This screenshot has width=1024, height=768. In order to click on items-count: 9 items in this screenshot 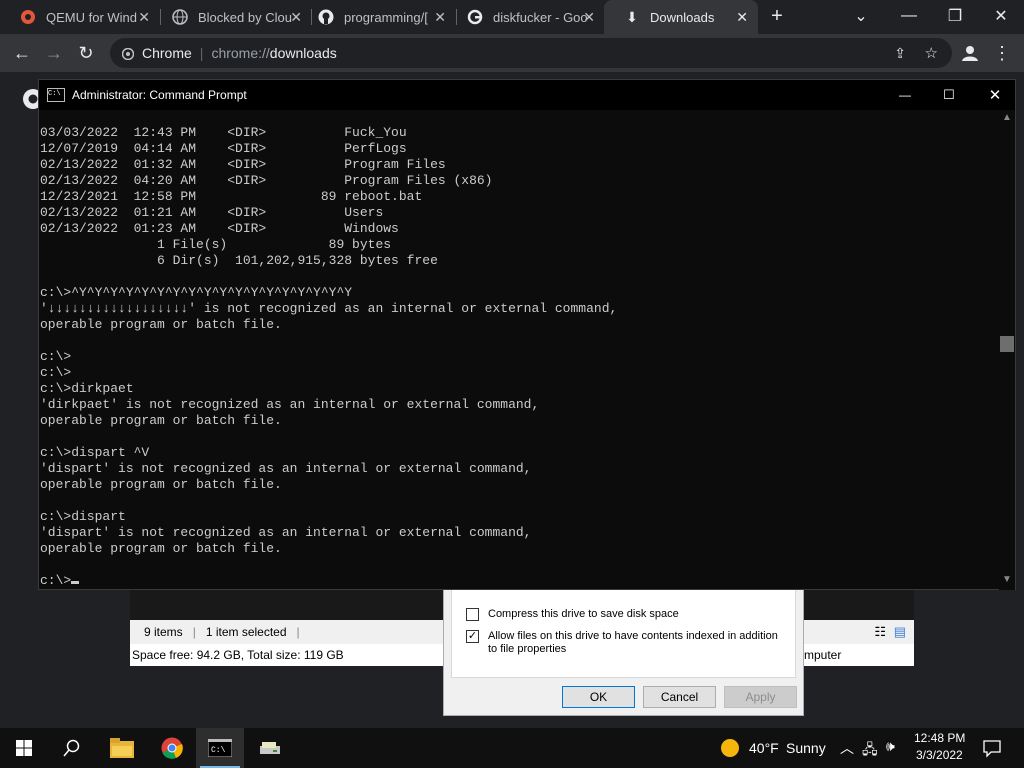, I will do `click(163, 632)`.